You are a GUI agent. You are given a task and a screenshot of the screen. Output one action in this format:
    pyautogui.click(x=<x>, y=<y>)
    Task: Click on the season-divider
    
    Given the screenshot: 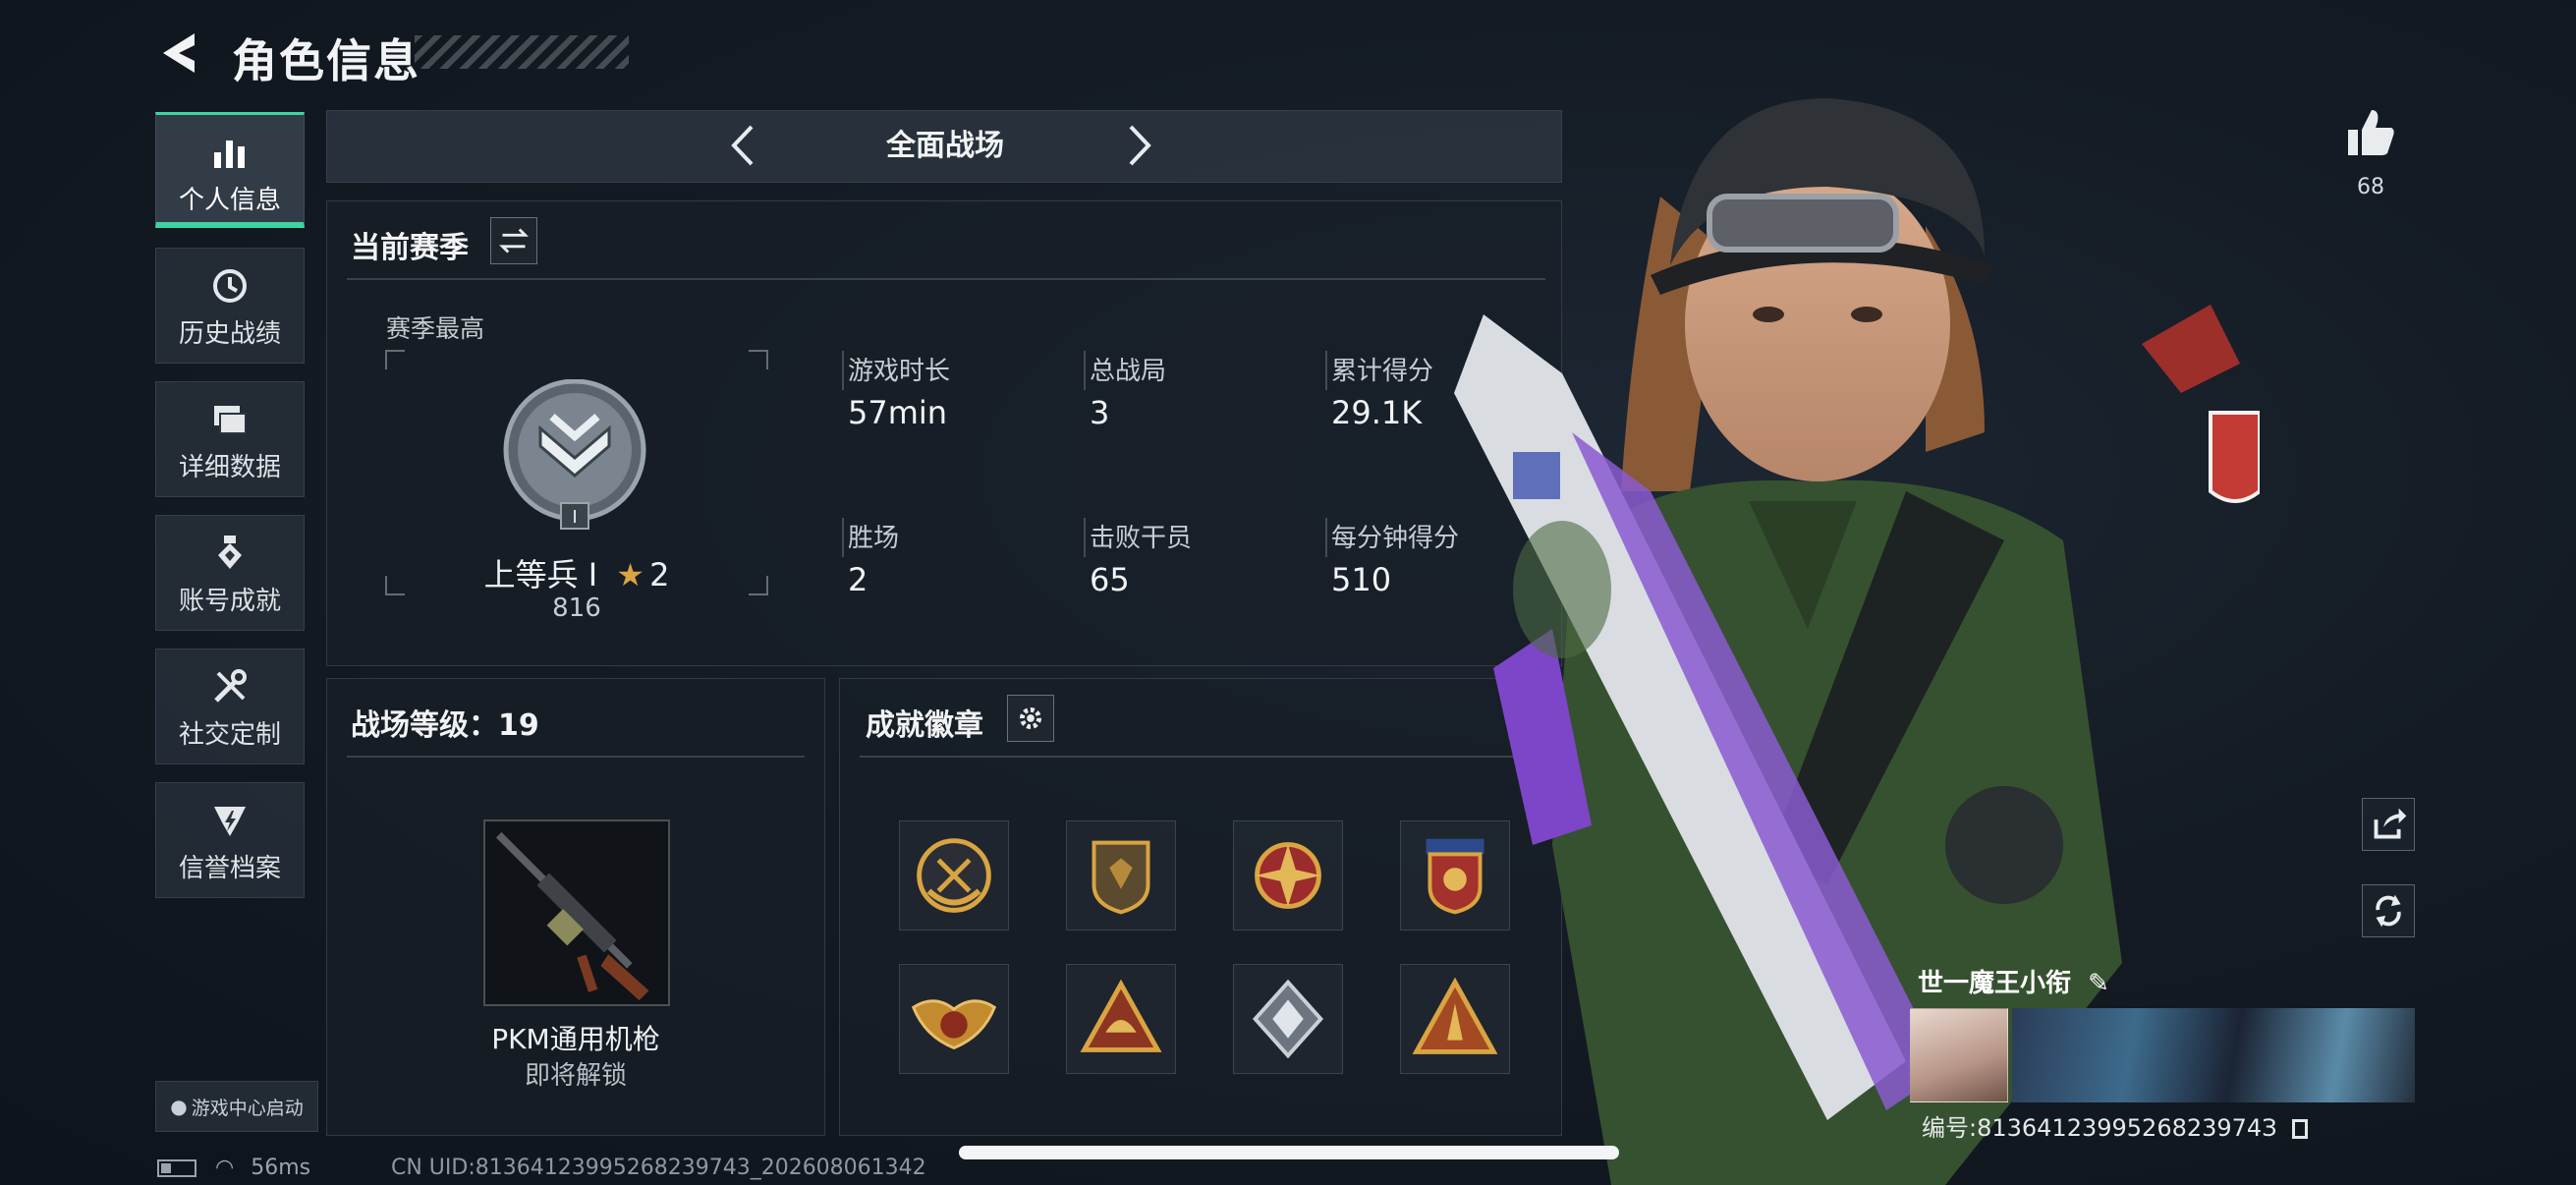 What is the action you would take?
    pyautogui.click(x=946, y=279)
    